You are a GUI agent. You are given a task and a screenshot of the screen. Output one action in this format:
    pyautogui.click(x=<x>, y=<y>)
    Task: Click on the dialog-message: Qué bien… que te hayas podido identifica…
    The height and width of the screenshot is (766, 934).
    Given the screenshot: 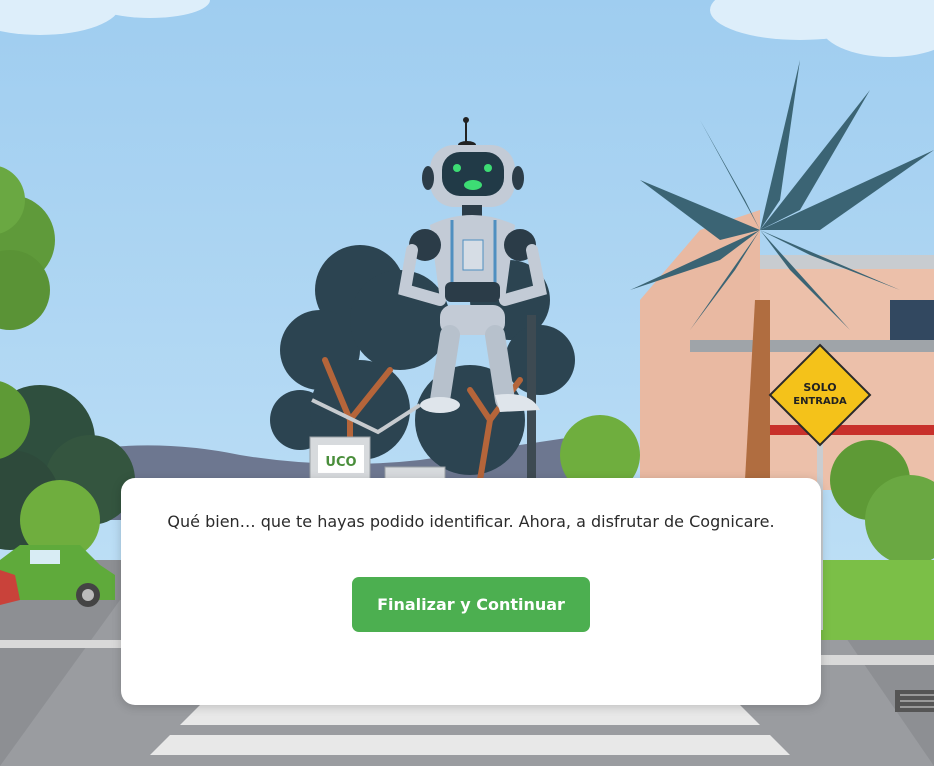 What is the action you would take?
    pyautogui.click(x=471, y=521)
    